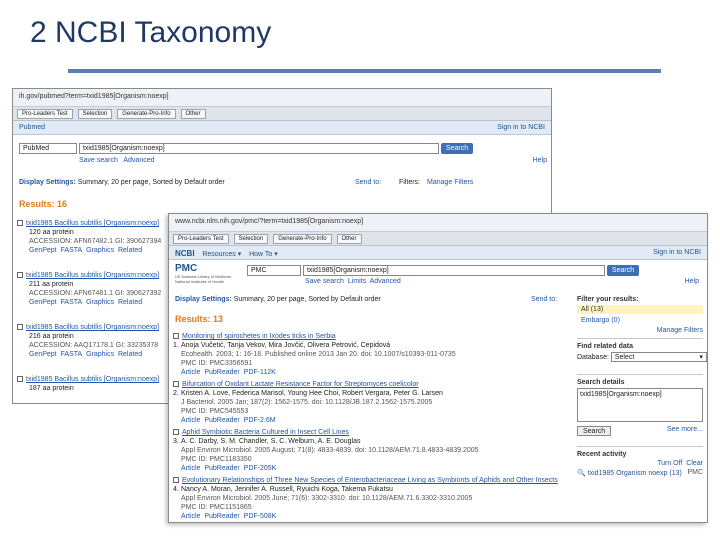 The height and width of the screenshot is (540, 720). Describe the element at coordinates (95, 114) in the screenshot. I see `back-tab-2: Selection` at that location.